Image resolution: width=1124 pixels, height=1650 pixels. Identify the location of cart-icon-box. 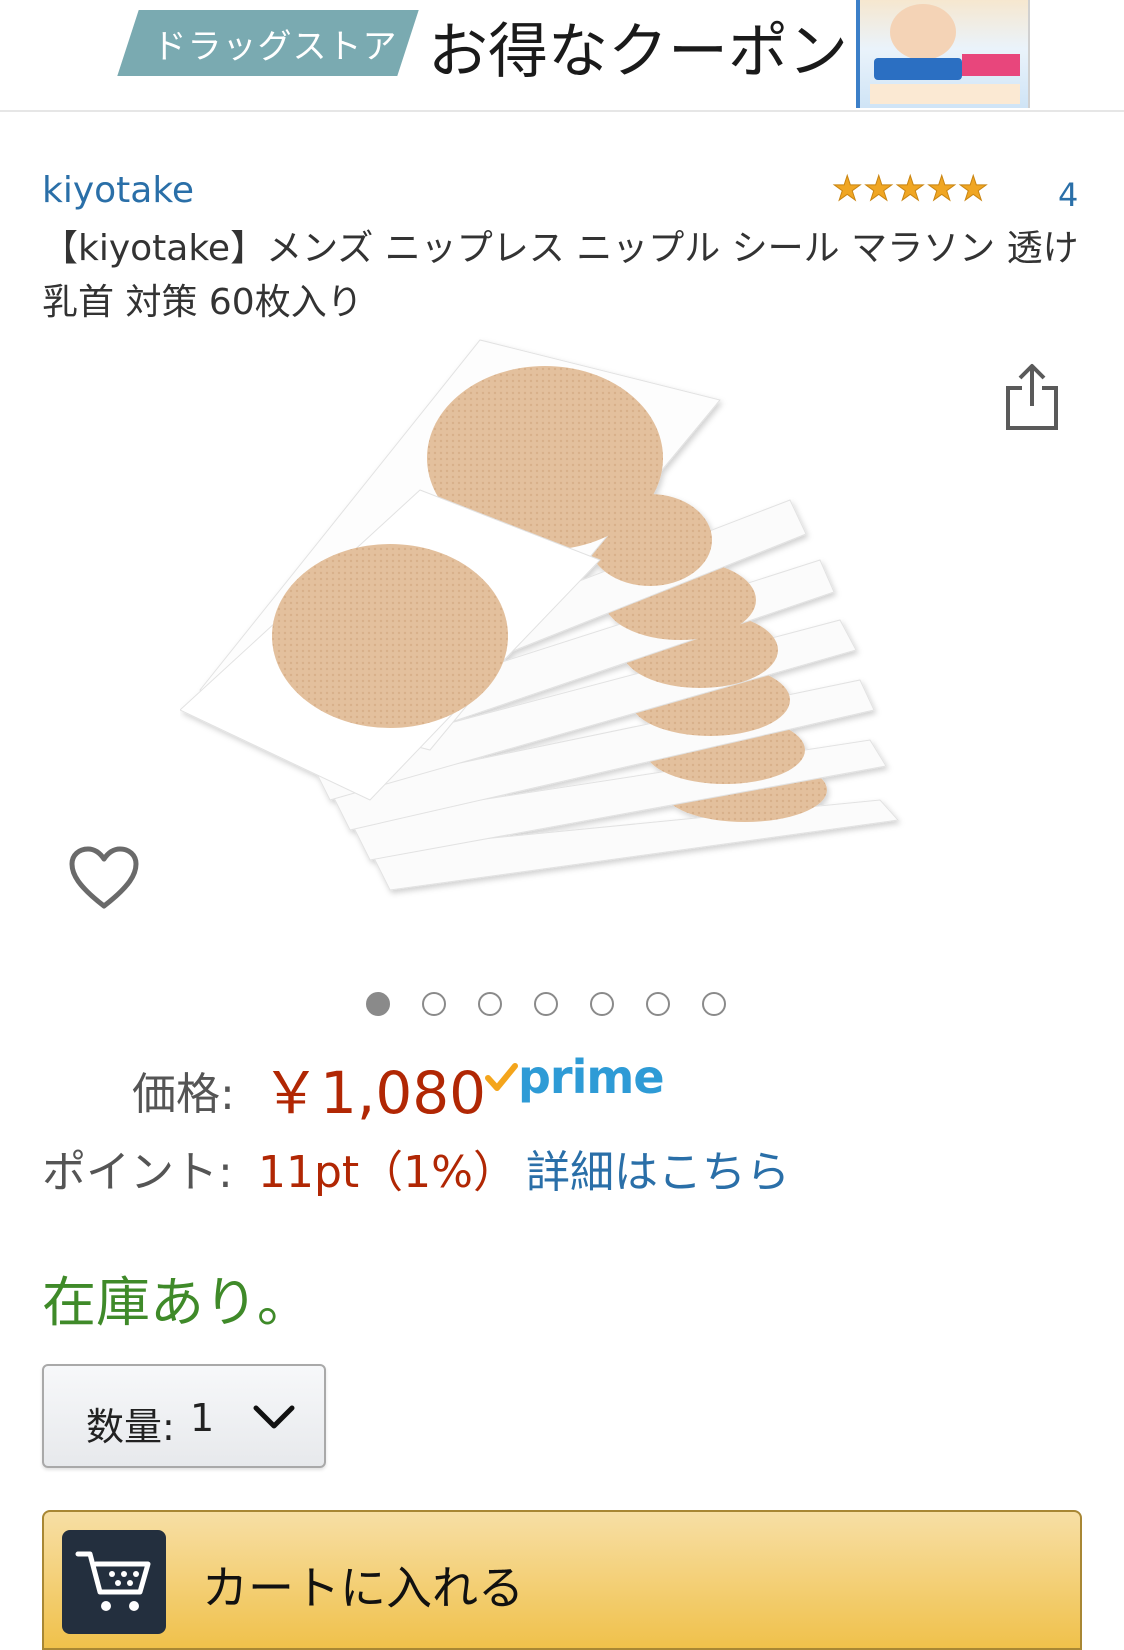
(114, 1582).